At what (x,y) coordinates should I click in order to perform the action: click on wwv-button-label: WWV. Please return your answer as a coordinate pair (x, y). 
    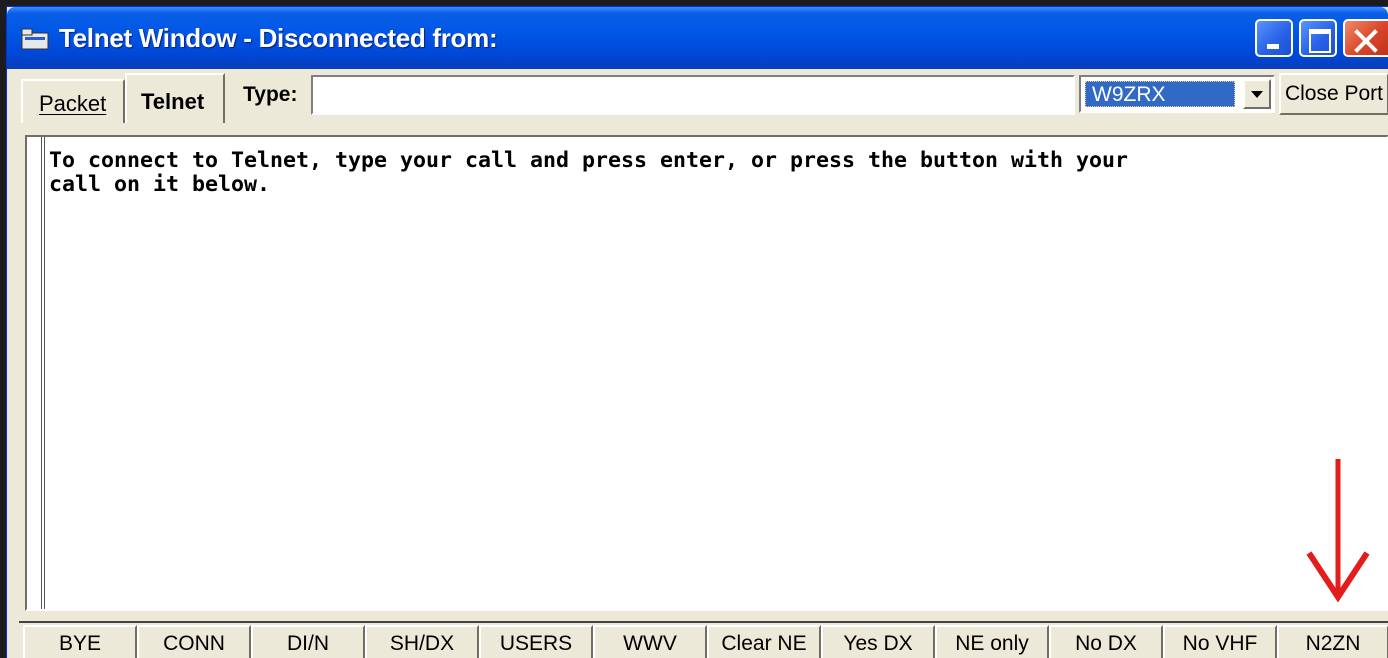
    Looking at the image, I should click on (650, 643).